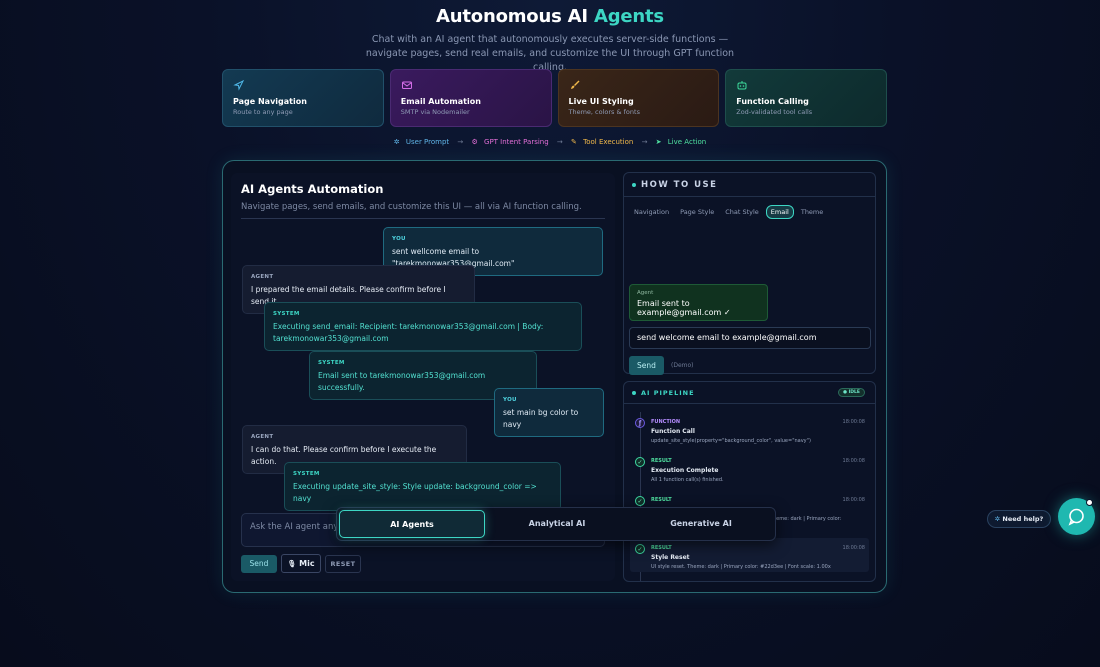 The image size is (1100, 667). I want to click on tab-email: Email, so click(779, 212).